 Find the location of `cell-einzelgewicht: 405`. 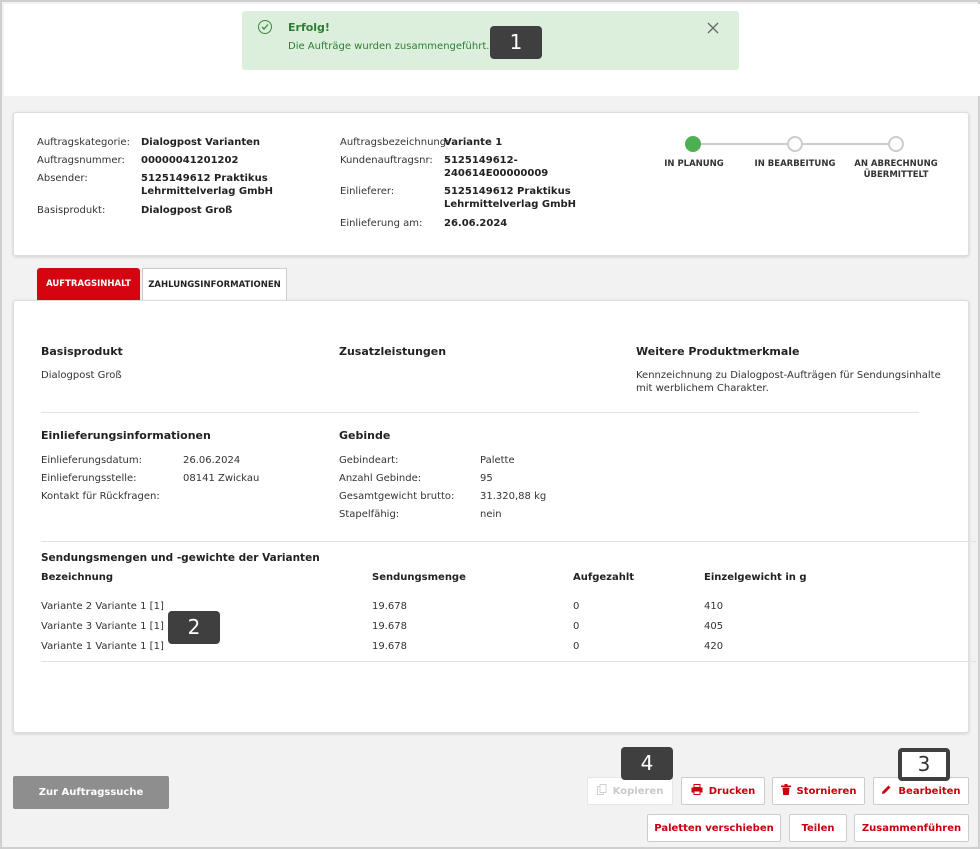

cell-einzelgewicht: 405 is located at coordinates (714, 626).